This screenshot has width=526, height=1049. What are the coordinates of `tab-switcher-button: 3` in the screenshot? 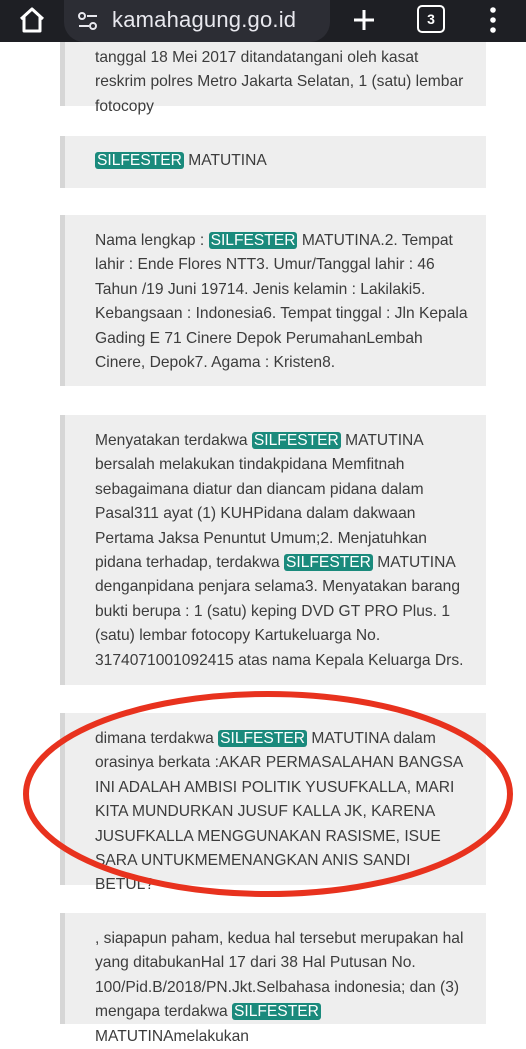 It's located at (431, 19).